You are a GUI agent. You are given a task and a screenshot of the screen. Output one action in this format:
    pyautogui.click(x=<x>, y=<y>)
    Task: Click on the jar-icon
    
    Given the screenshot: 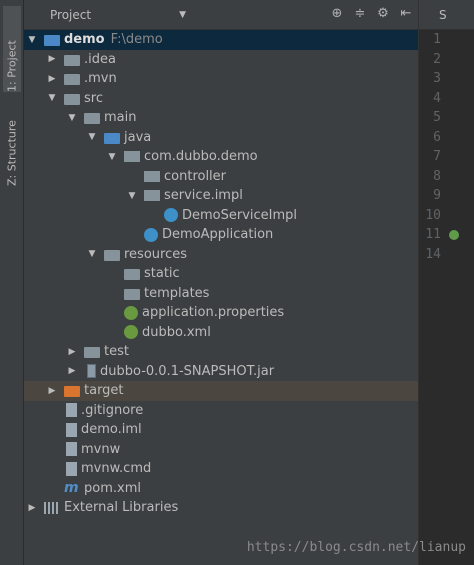 What is the action you would take?
    pyautogui.click(x=91, y=371)
    